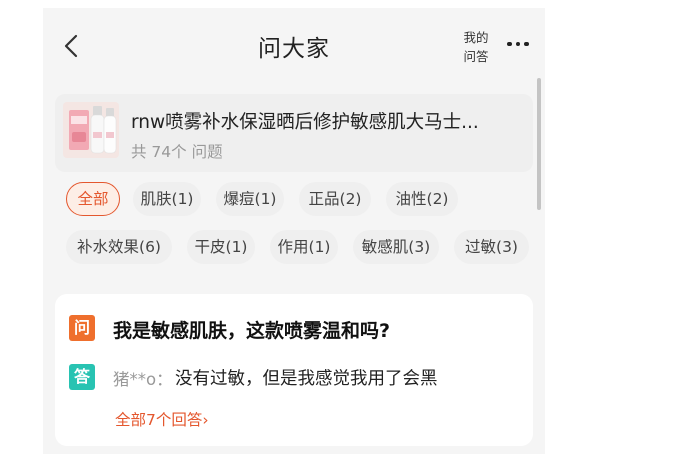 Image resolution: width=688 pixels, height=454 pixels. Describe the element at coordinates (476, 56) in the screenshot. I see `my-qa-label-line2: 问答` at that location.